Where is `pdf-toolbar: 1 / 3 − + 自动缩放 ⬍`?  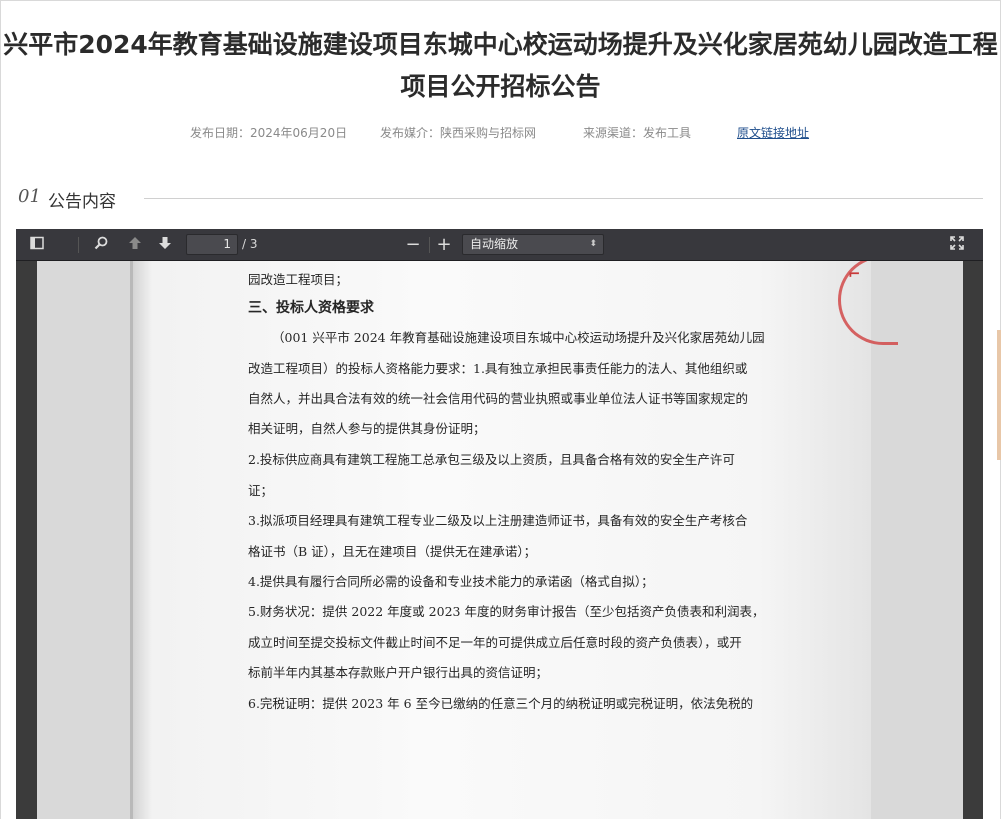 pdf-toolbar: 1 / 3 − + 自动缩放 ⬍ is located at coordinates (499, 245).